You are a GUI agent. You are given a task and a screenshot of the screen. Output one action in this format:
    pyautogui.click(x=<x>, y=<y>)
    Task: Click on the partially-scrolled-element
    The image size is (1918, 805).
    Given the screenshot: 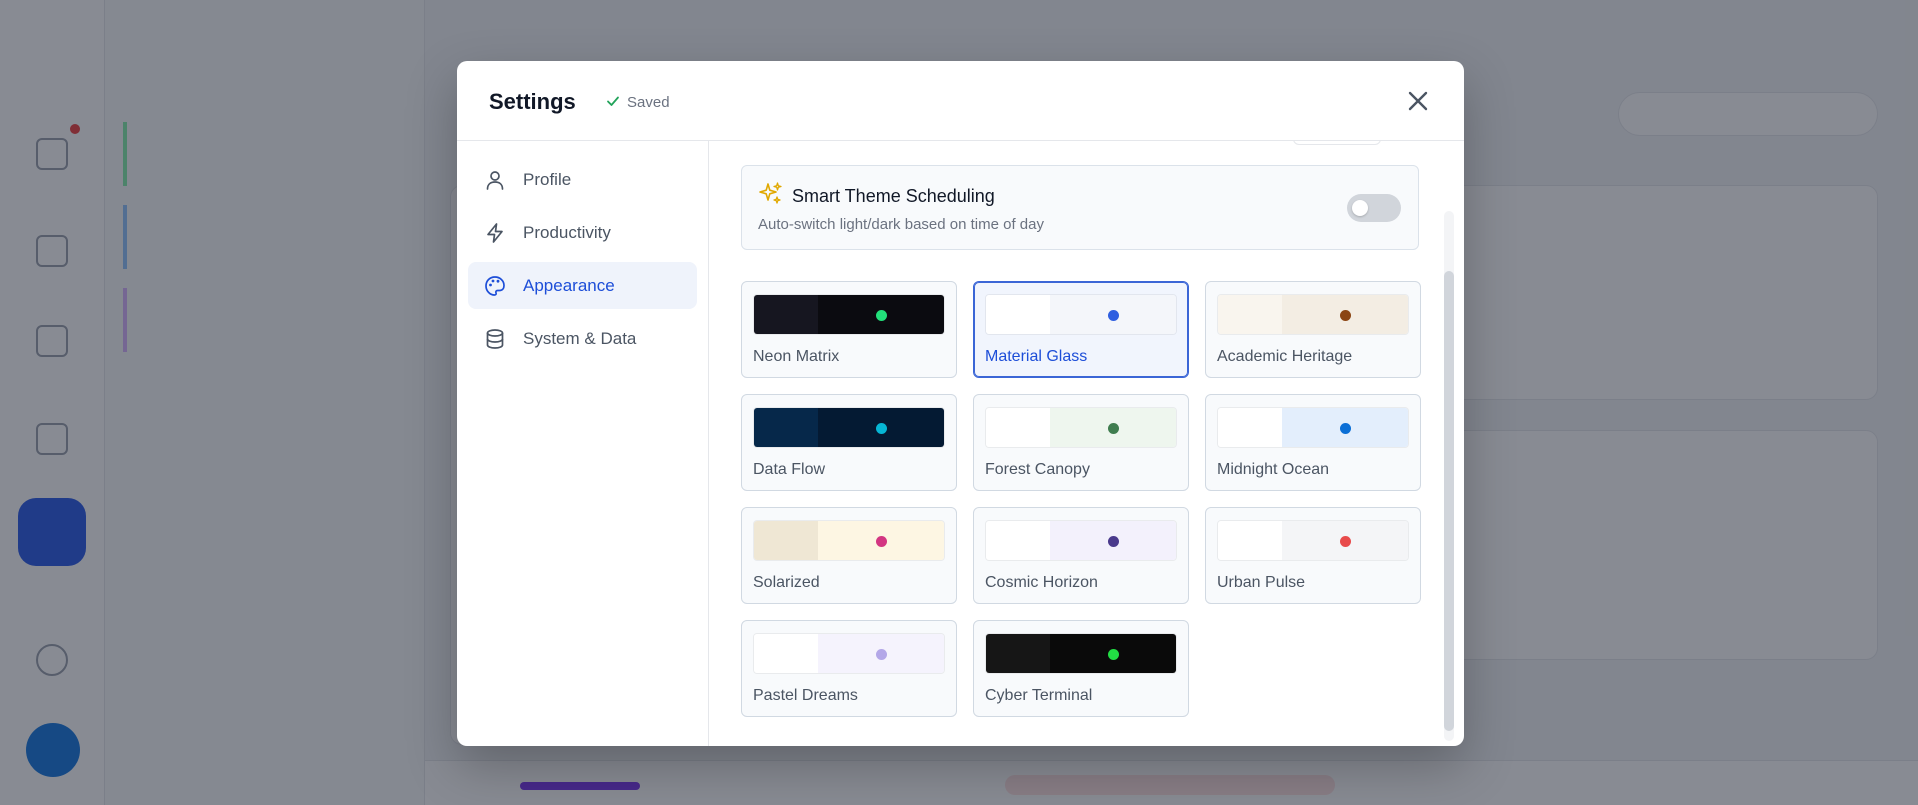 What is the action you would take?
    pyautogui.click(x=1337, y=143)
    